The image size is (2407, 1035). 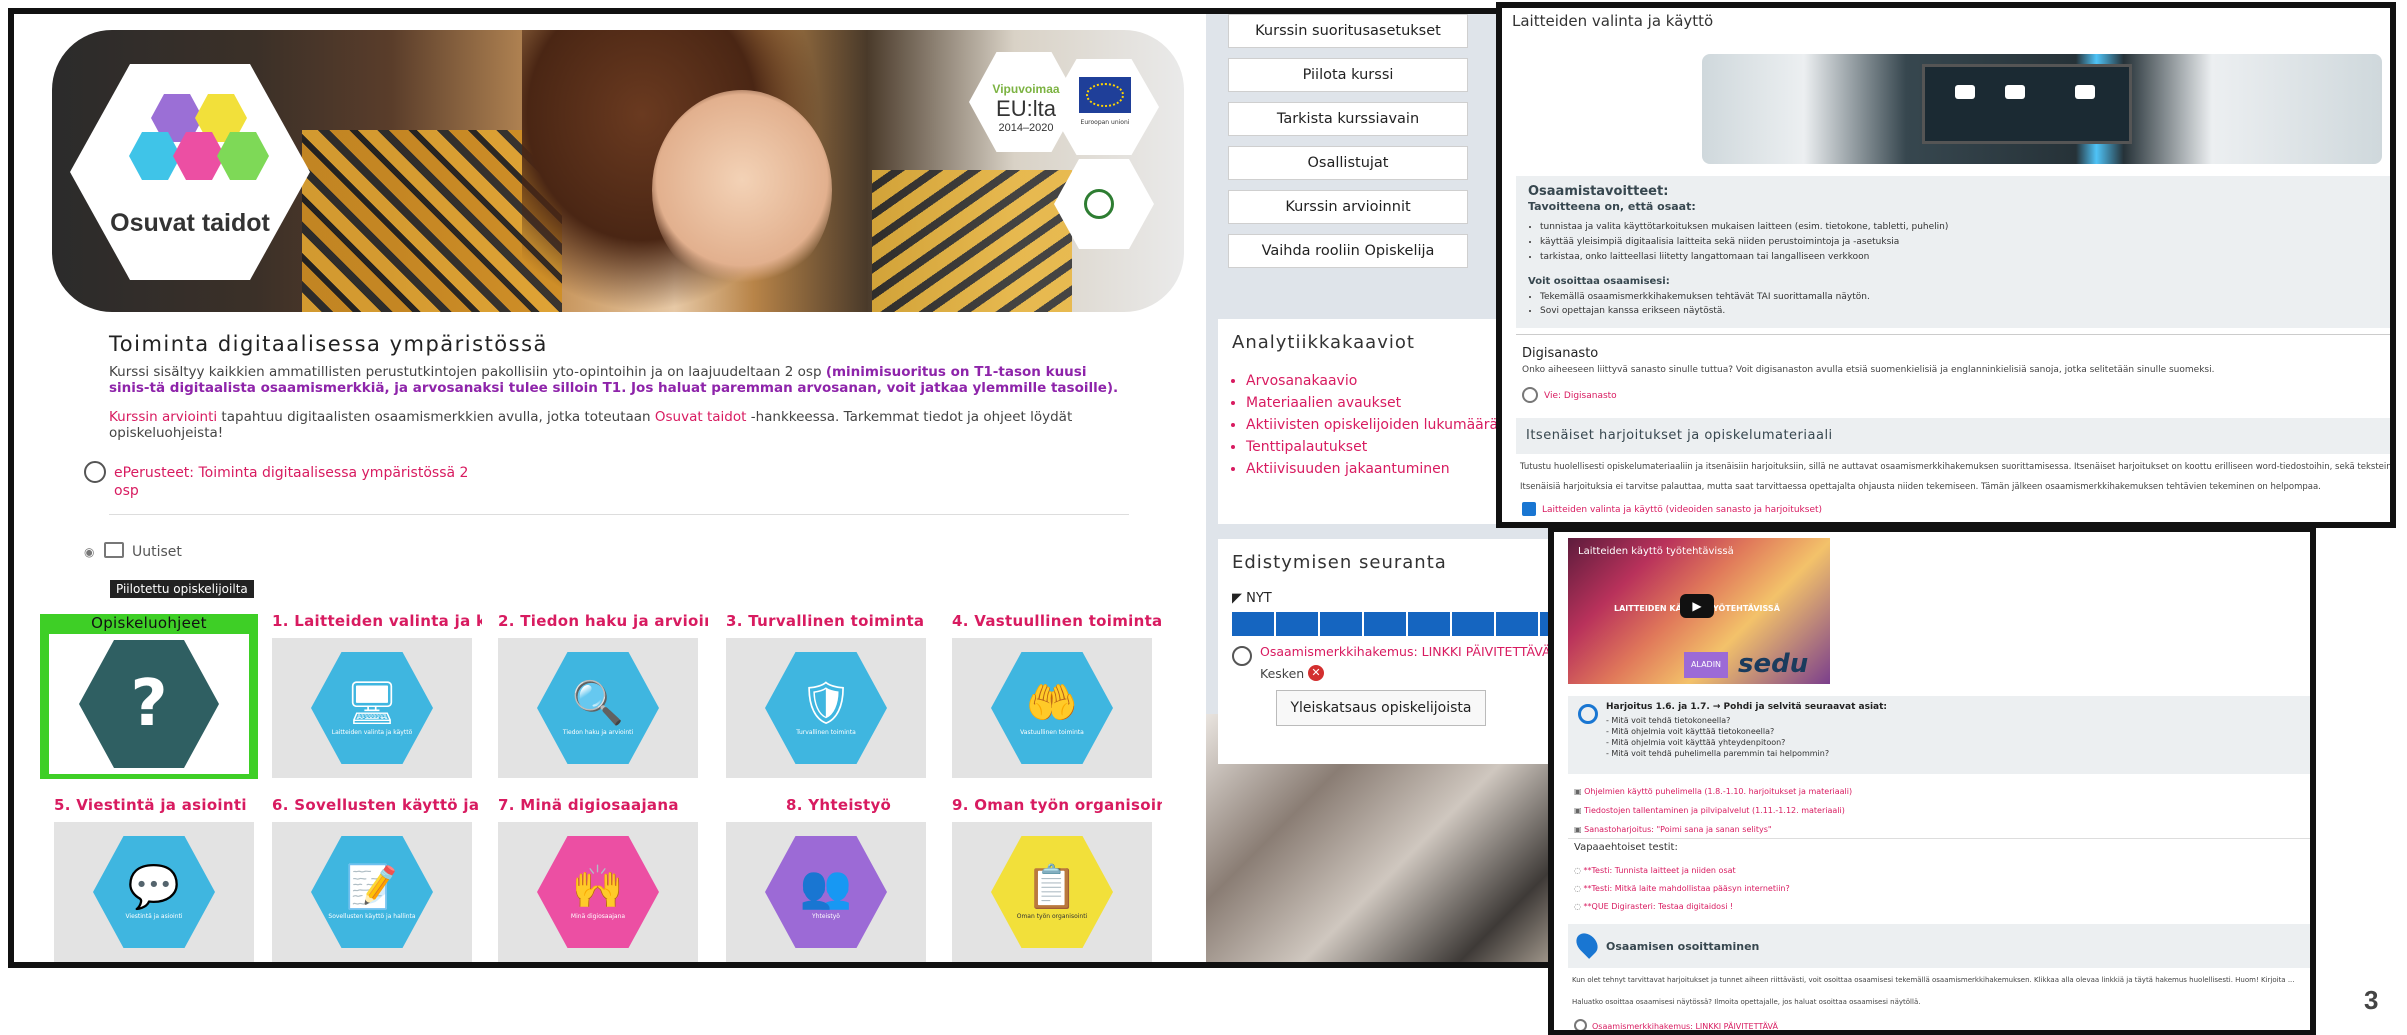 What do you see at coordinates (1052, 916) in the screenshot?
I see `tile-caption: Oman työn organisointi` at bounding box center [1052, 916].